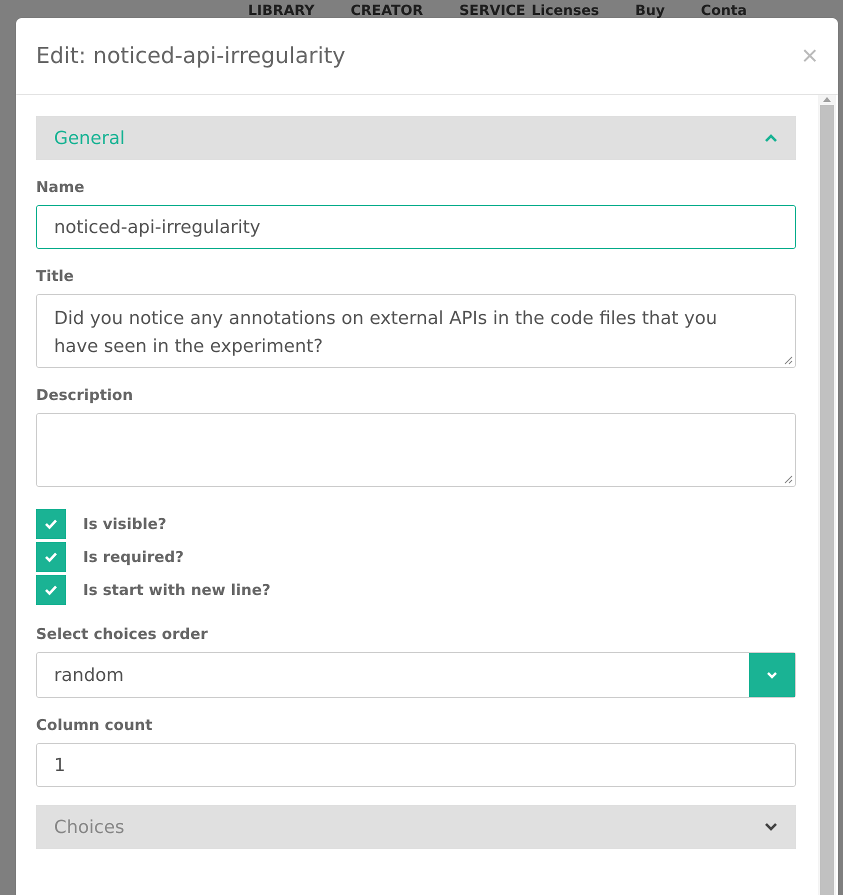 This screenshot has width=843, height=895. Describe the element at coordinates (416, 450) in the screenshot. I see `text-area` at that location.